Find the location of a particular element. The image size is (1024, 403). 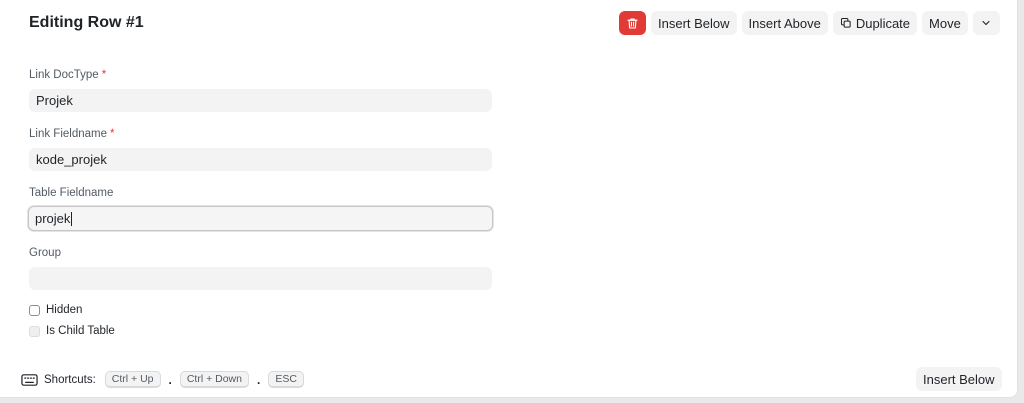

shortcut-key-esc: ESC is located at coordinates (286, 379).